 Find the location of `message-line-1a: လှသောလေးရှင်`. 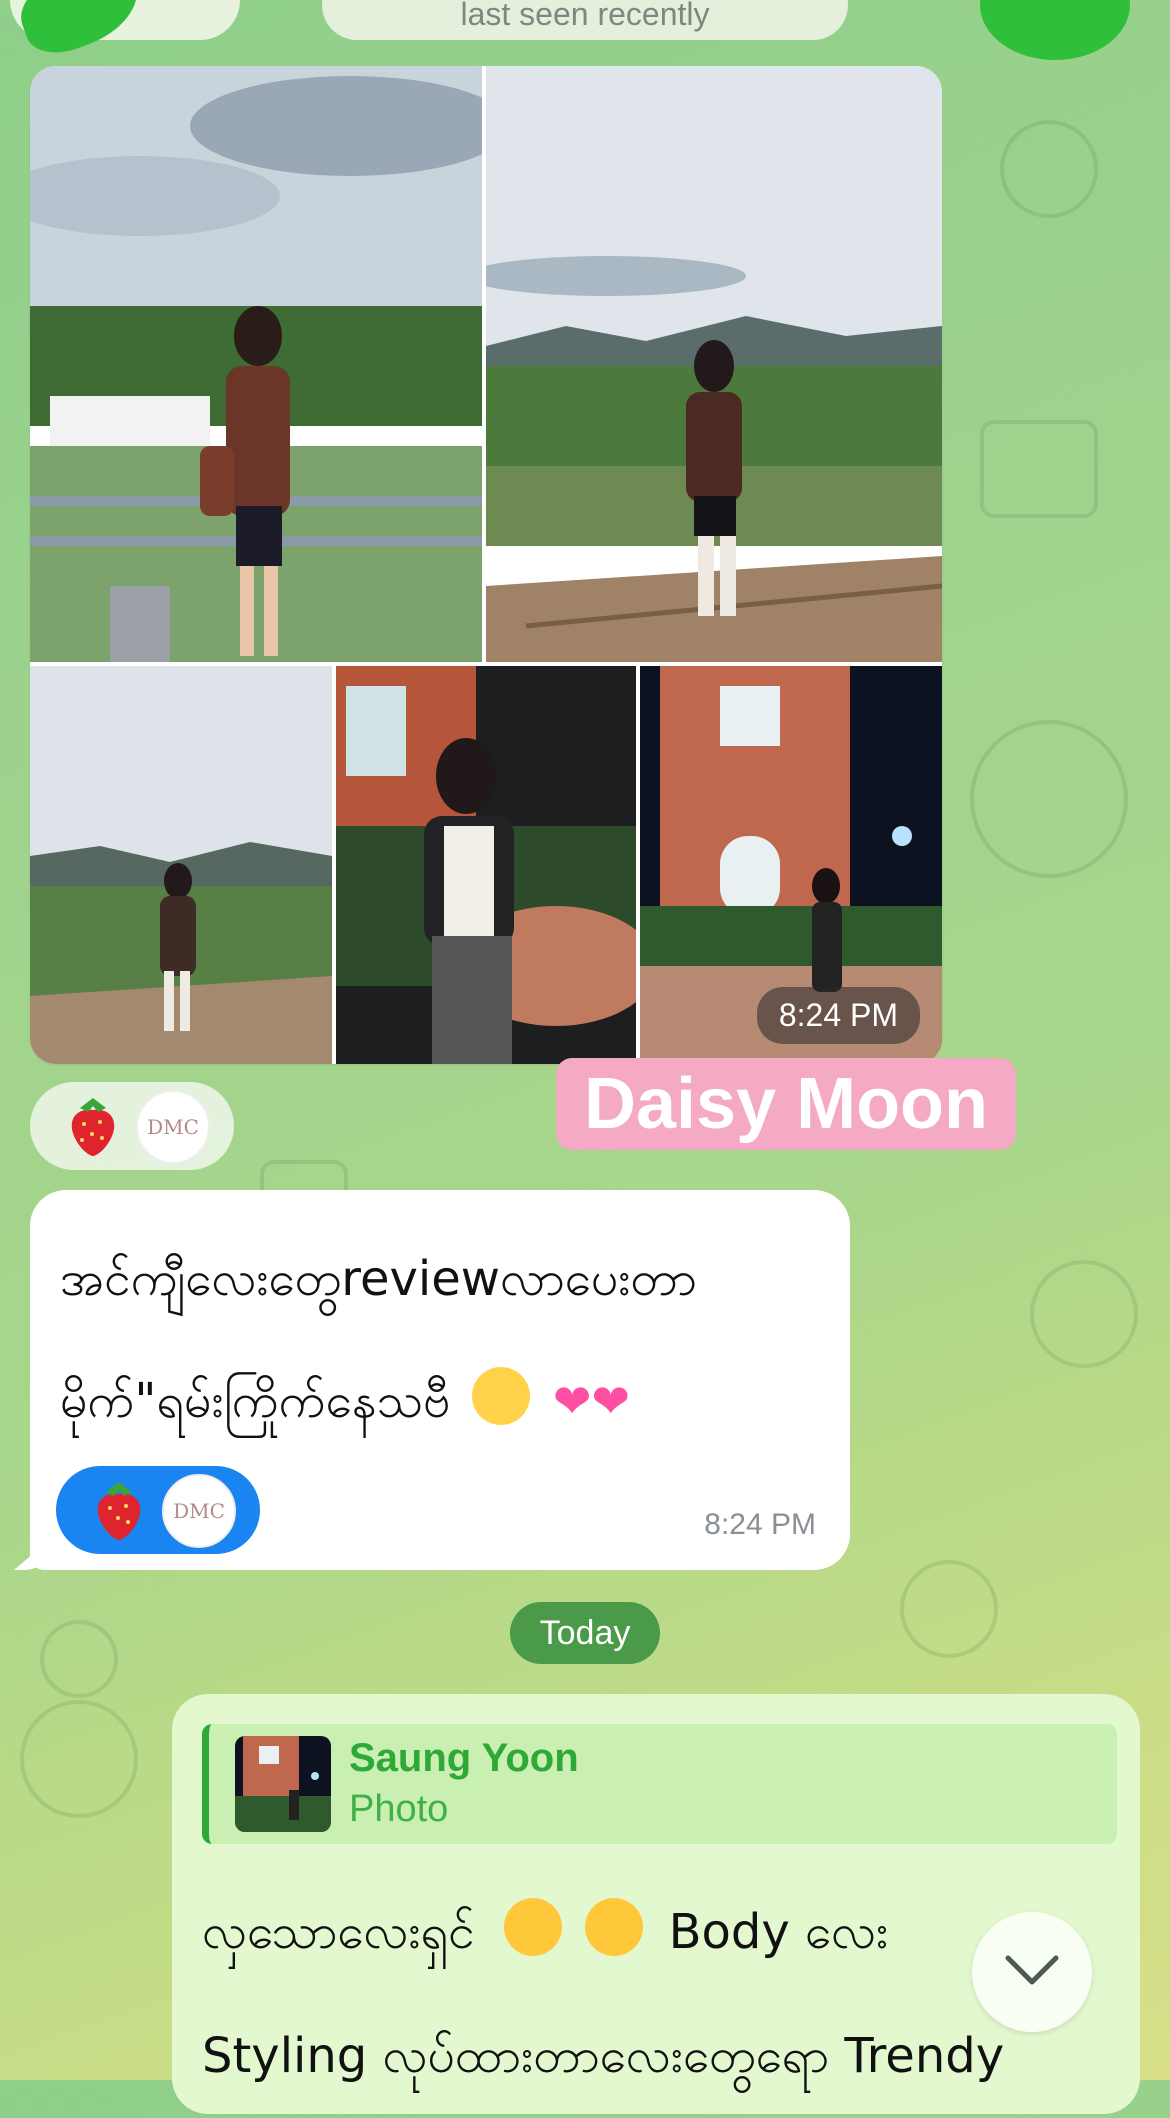

message-line-1a: လှသောလေးရှင် is located at coordinates (338, 1932).